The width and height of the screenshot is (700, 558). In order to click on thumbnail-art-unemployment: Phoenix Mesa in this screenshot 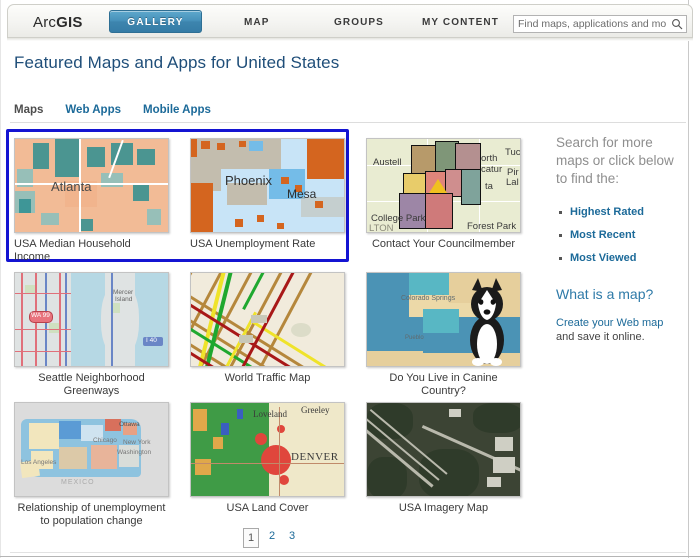, I will do `click(267, 185)`.